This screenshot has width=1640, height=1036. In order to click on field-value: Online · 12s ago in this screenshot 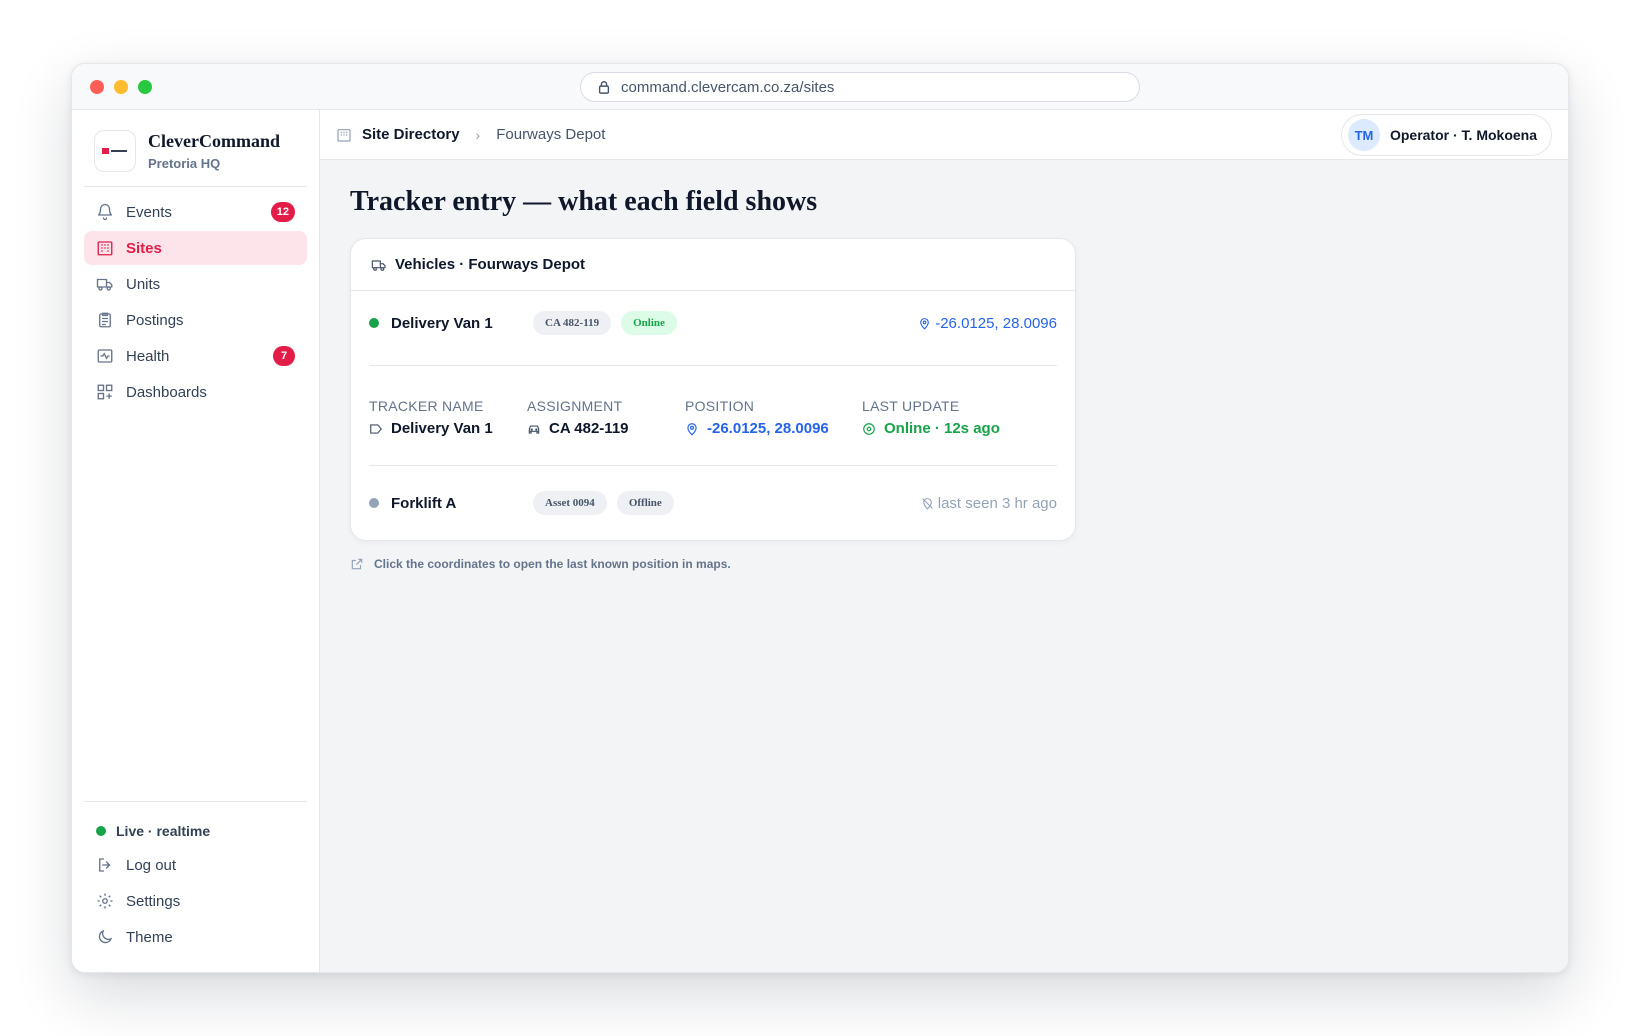, I will do `click(952, 428)`.